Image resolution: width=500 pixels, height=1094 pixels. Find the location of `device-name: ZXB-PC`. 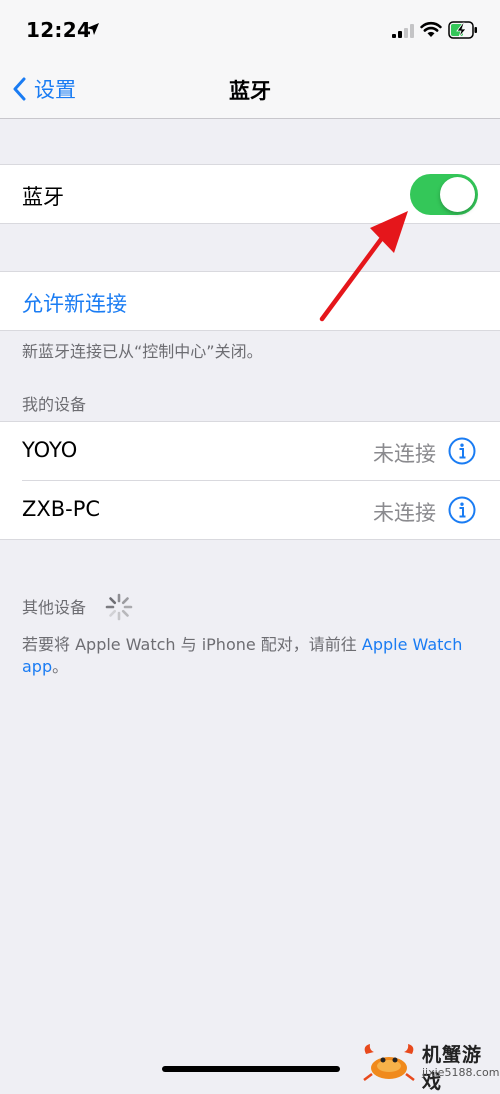

device-name: ZXB-PC is located at coordinates (61, 509).